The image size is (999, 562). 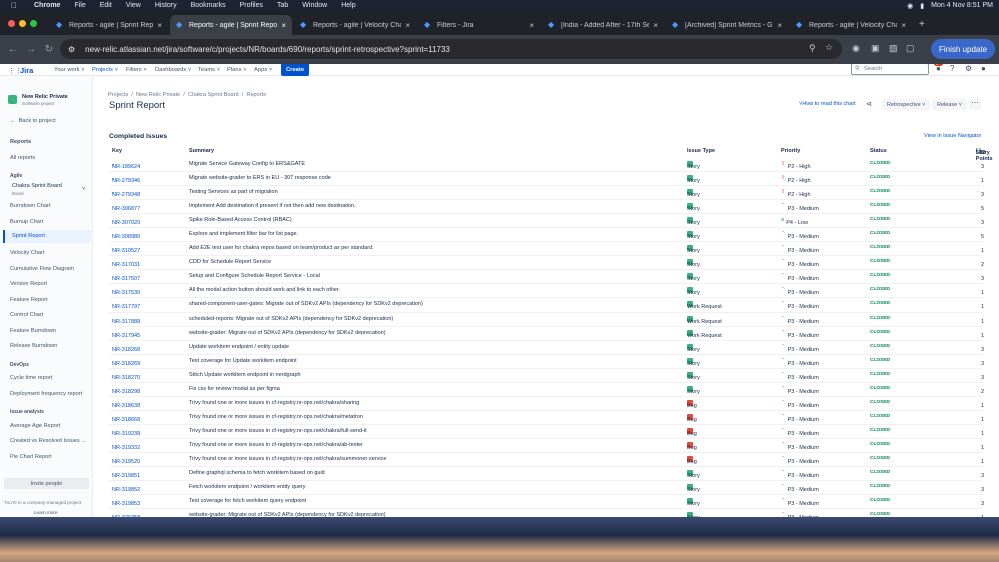 What do you see at coordinates (975, 104) in the screenshot?
I see `more-options-icon: ⋯` at bounding box center [975, 104].